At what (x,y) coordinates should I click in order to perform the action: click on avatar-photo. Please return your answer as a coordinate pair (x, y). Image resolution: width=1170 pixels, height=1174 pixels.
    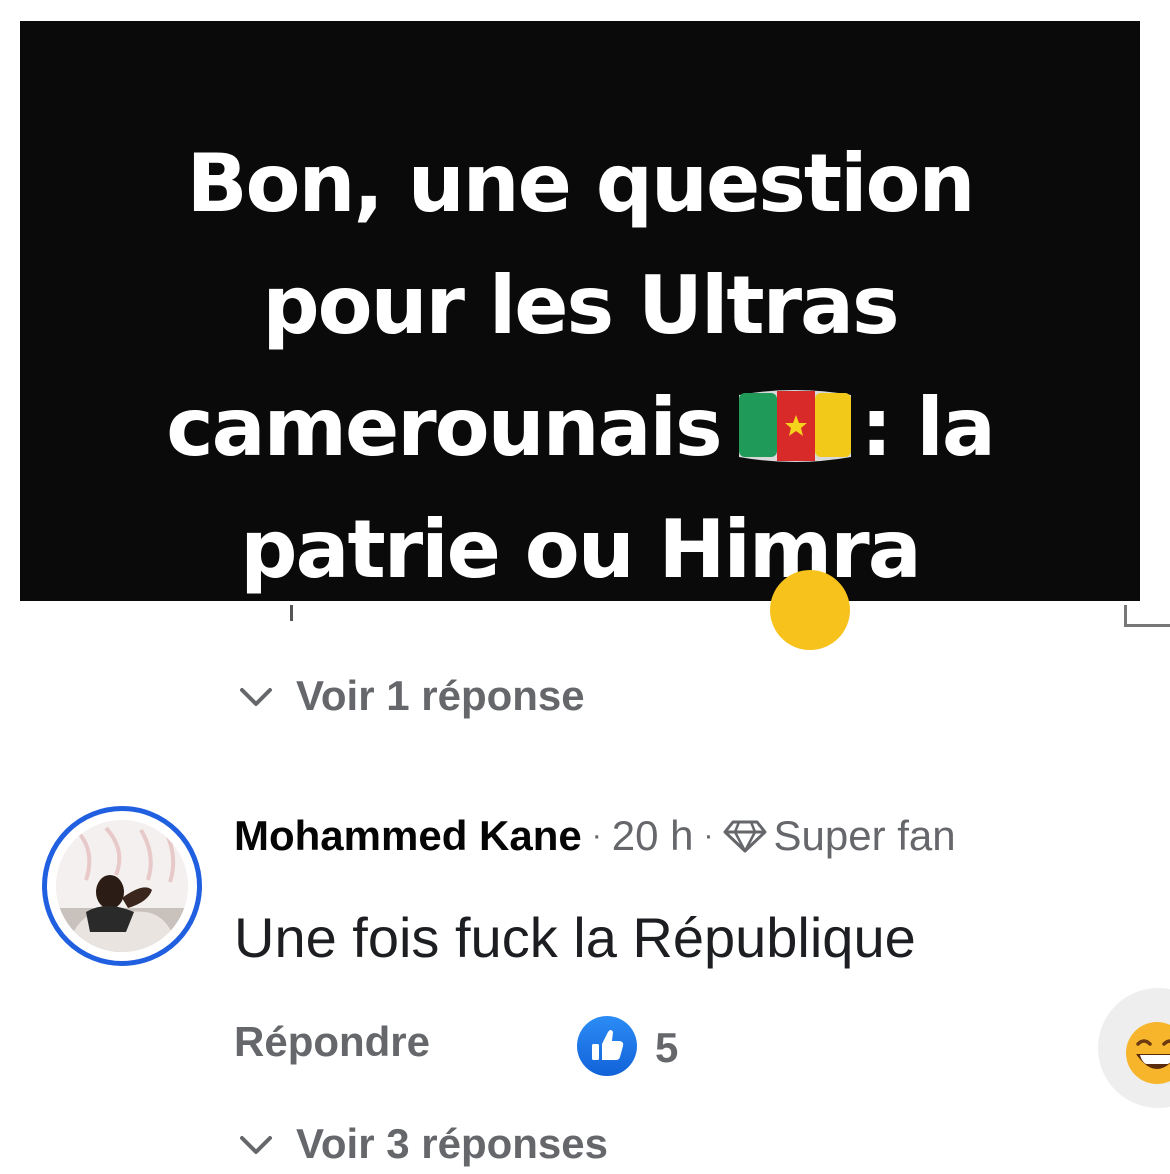
    Looking at the image, I should click on (122, 886).